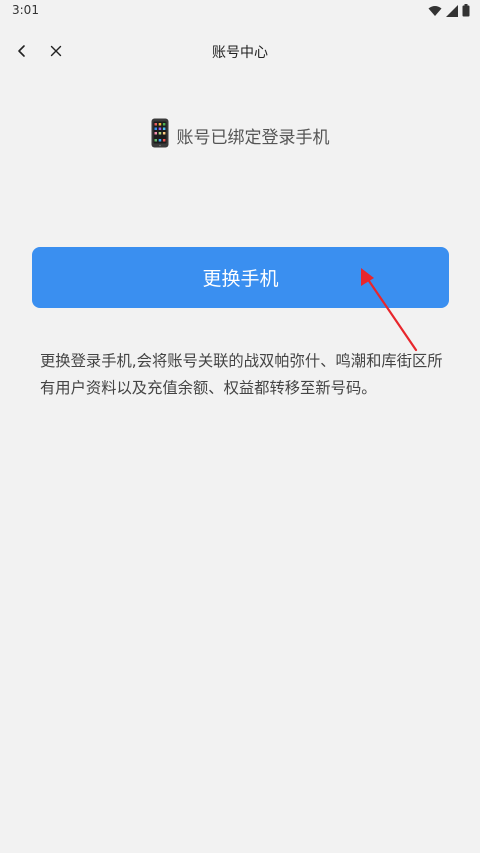 This screenshot has width=480, height=853. Describe the element at coordinates (253, 137) in the screenshot. I see `bound-phone-text: 账号已绑定登录手机` at that location.